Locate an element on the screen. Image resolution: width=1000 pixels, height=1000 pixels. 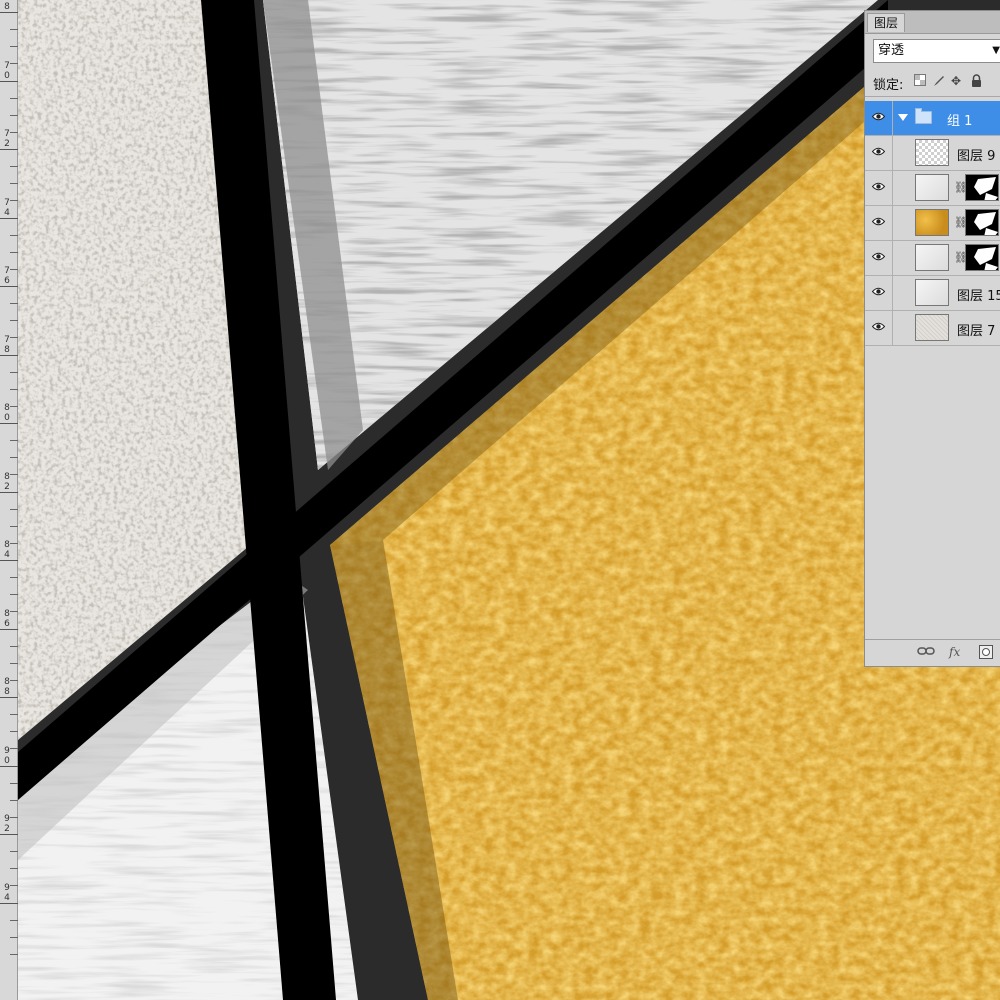
layer-row: 图层 15 is located at coordinates (932, 293).